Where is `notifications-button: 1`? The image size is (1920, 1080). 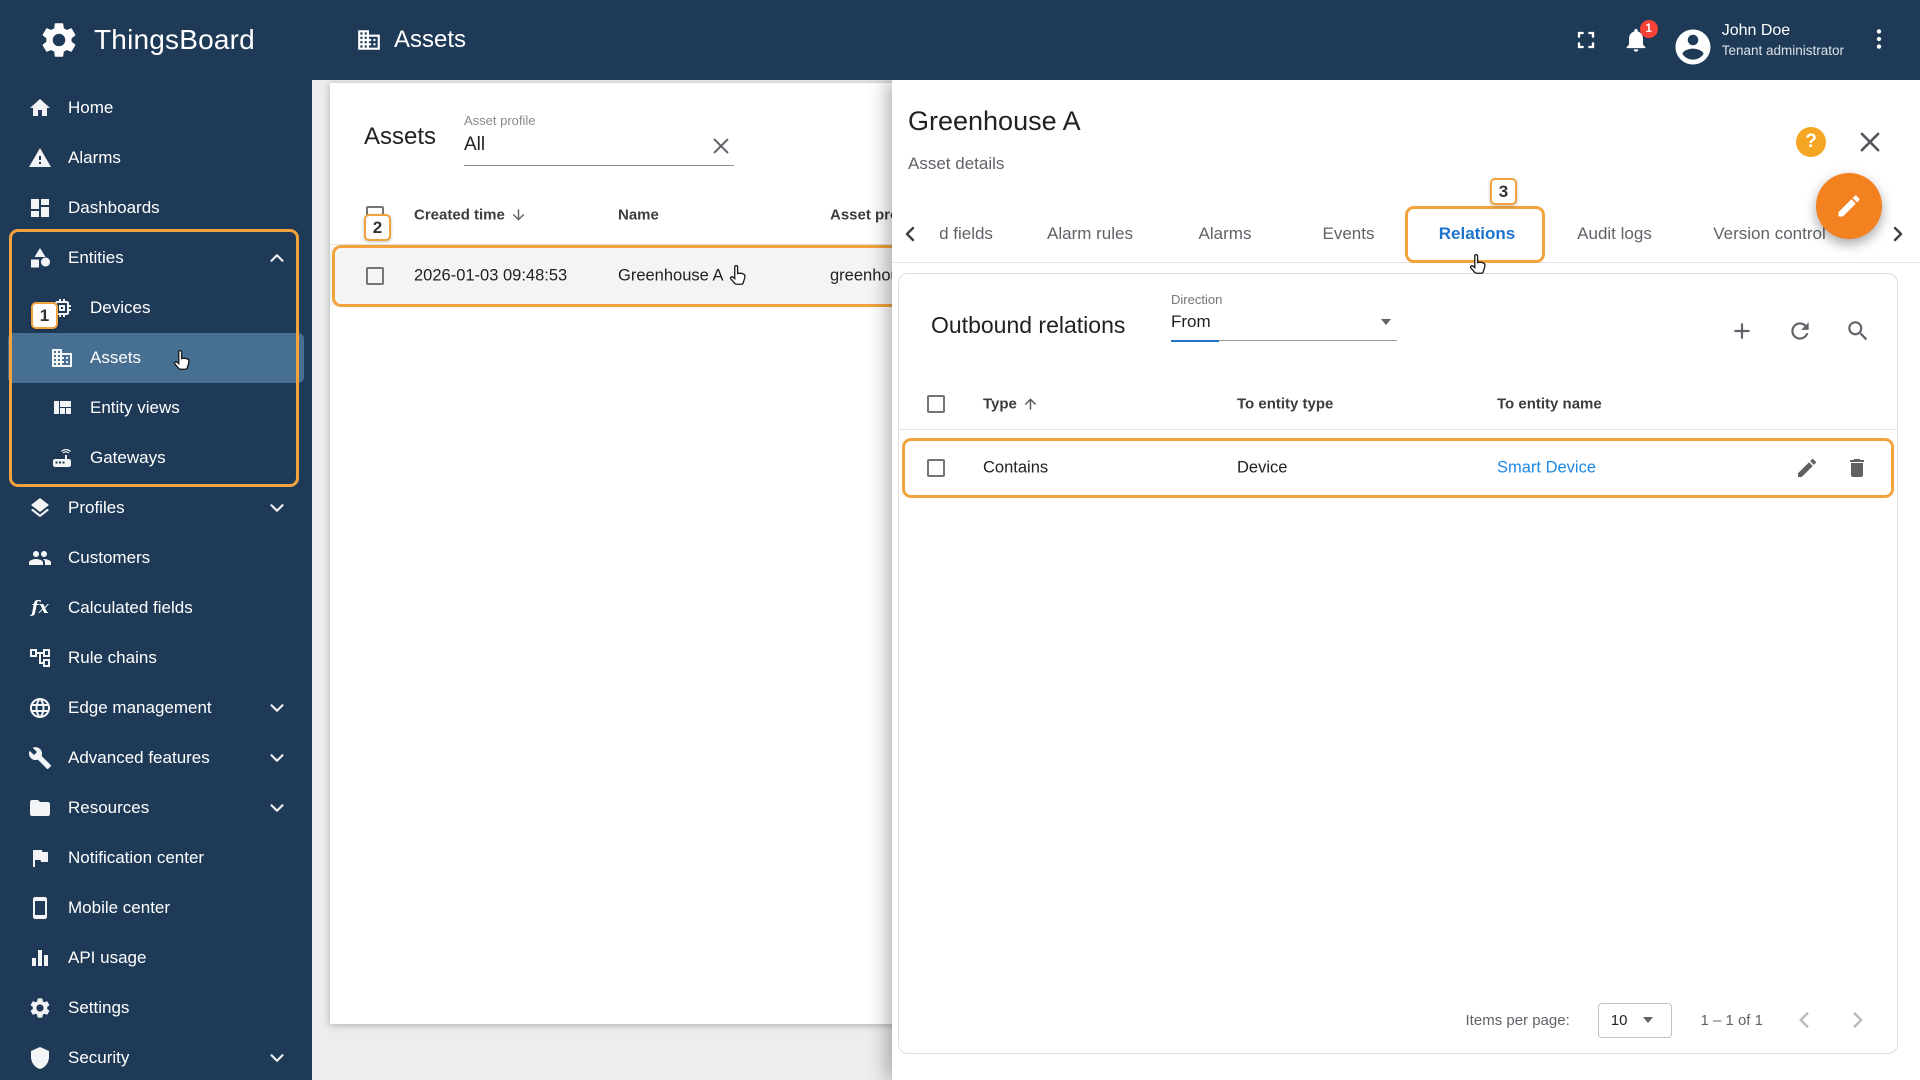 notifications-button: 1 is located at coordinates (1640, 37).